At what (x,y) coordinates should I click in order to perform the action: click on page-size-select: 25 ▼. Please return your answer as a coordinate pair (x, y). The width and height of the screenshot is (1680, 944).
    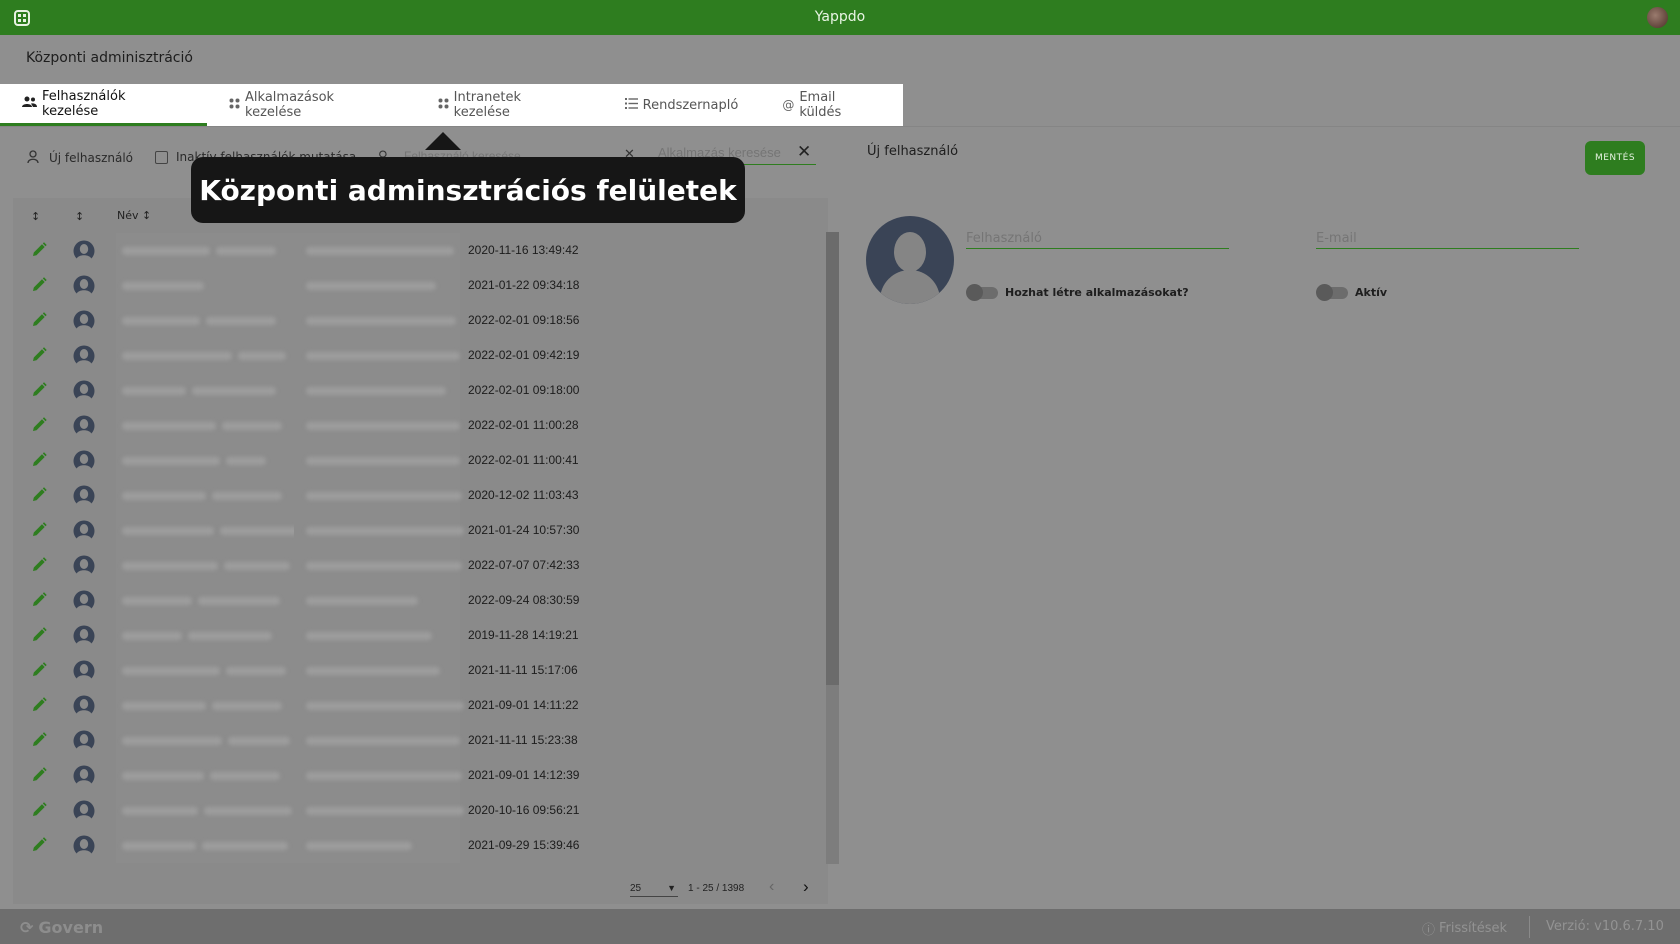
    Looking at the image, I should click on (654, 890).